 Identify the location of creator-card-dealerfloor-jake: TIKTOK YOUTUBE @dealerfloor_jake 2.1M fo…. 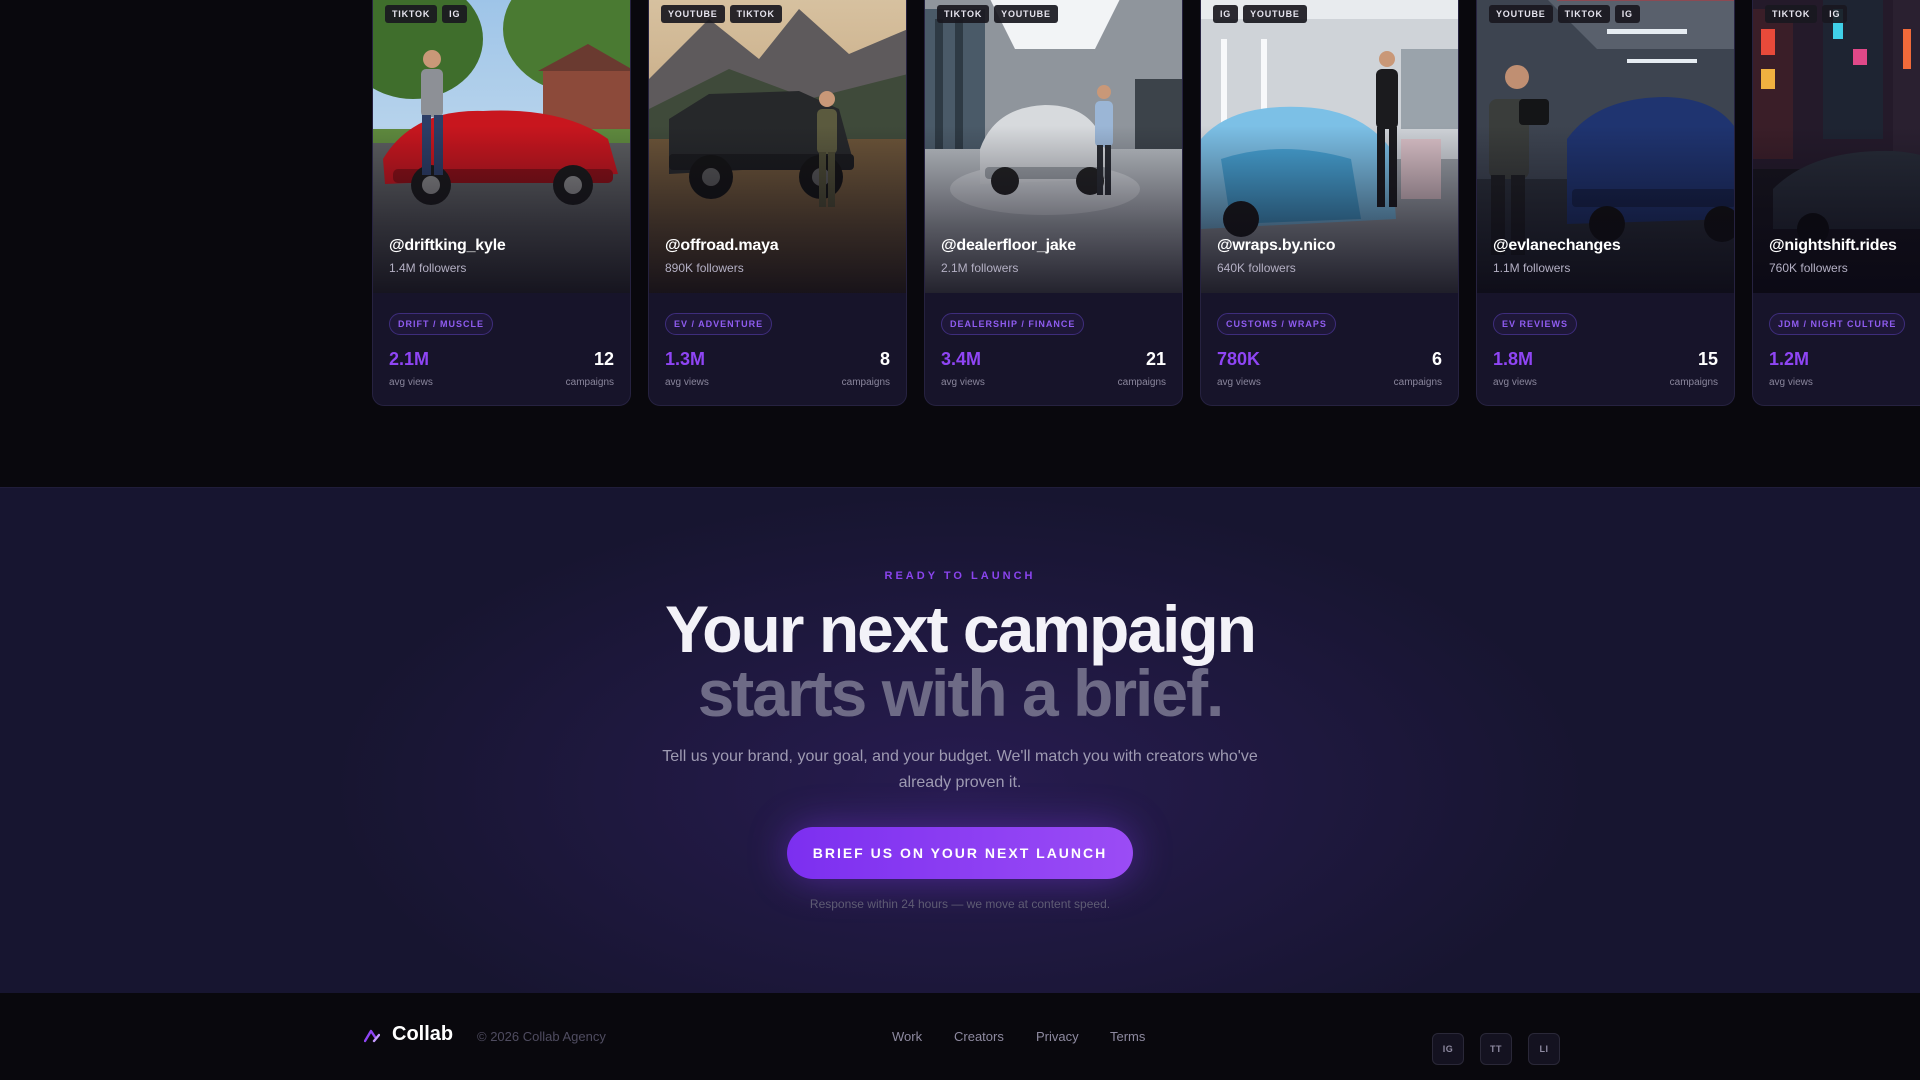
(1053, 203).